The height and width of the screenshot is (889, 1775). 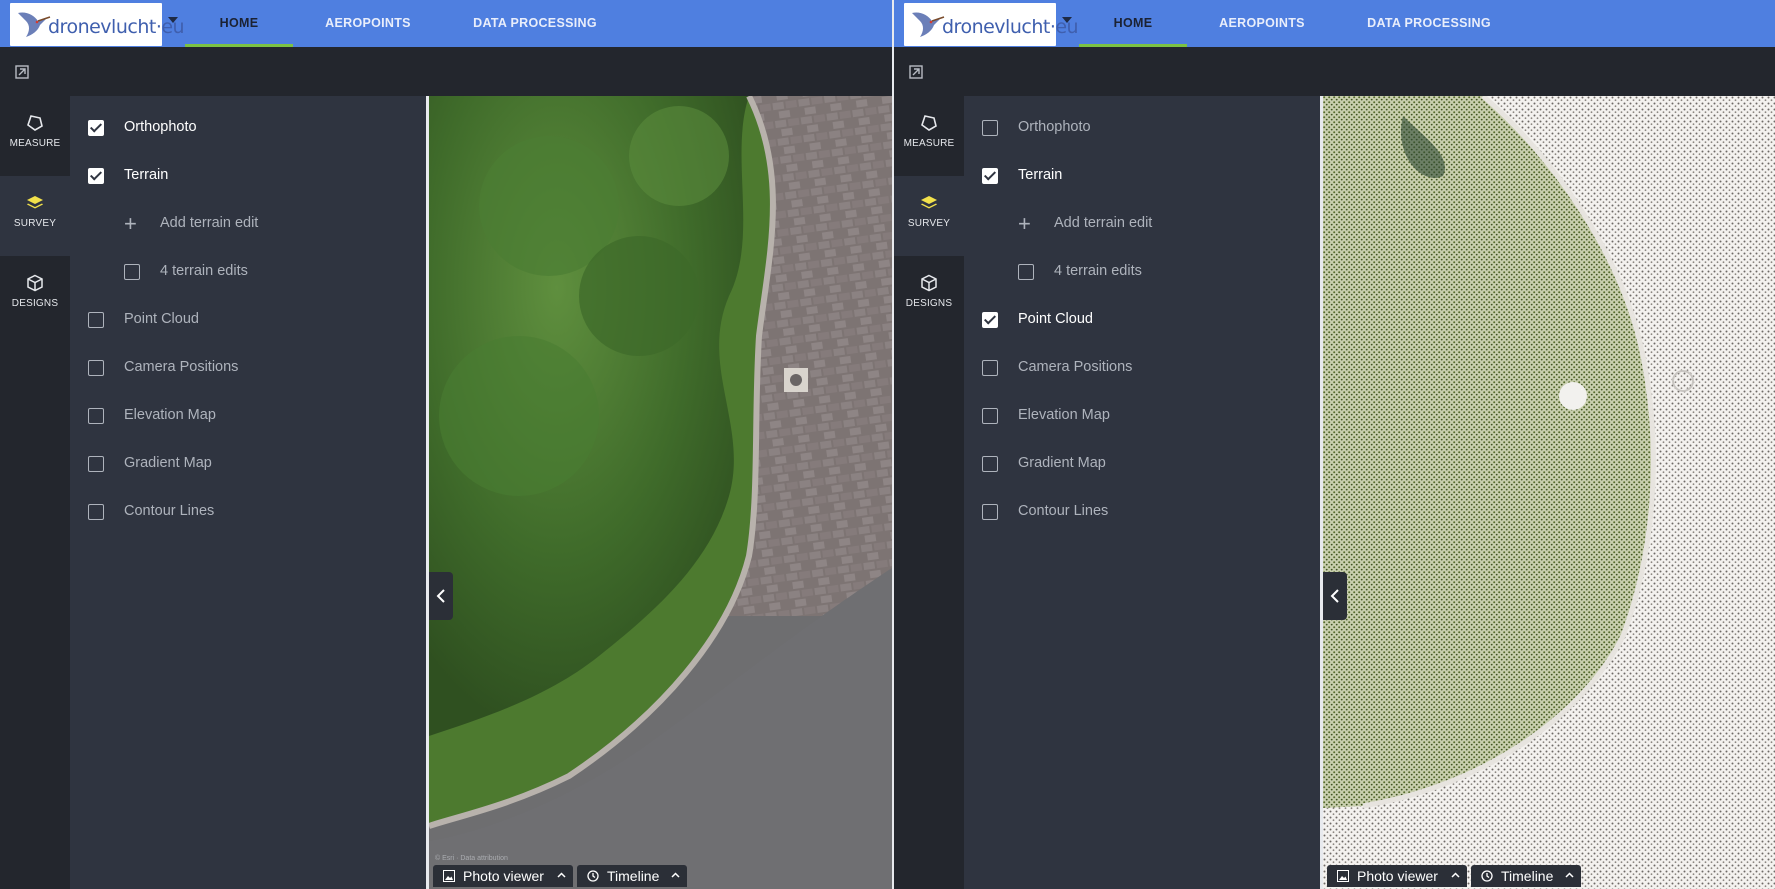 What do you see at coordinates (471, 858) in the screenshot?
I see `svg-text: © Esri · Data attribution` at bounding box center [471, 858].